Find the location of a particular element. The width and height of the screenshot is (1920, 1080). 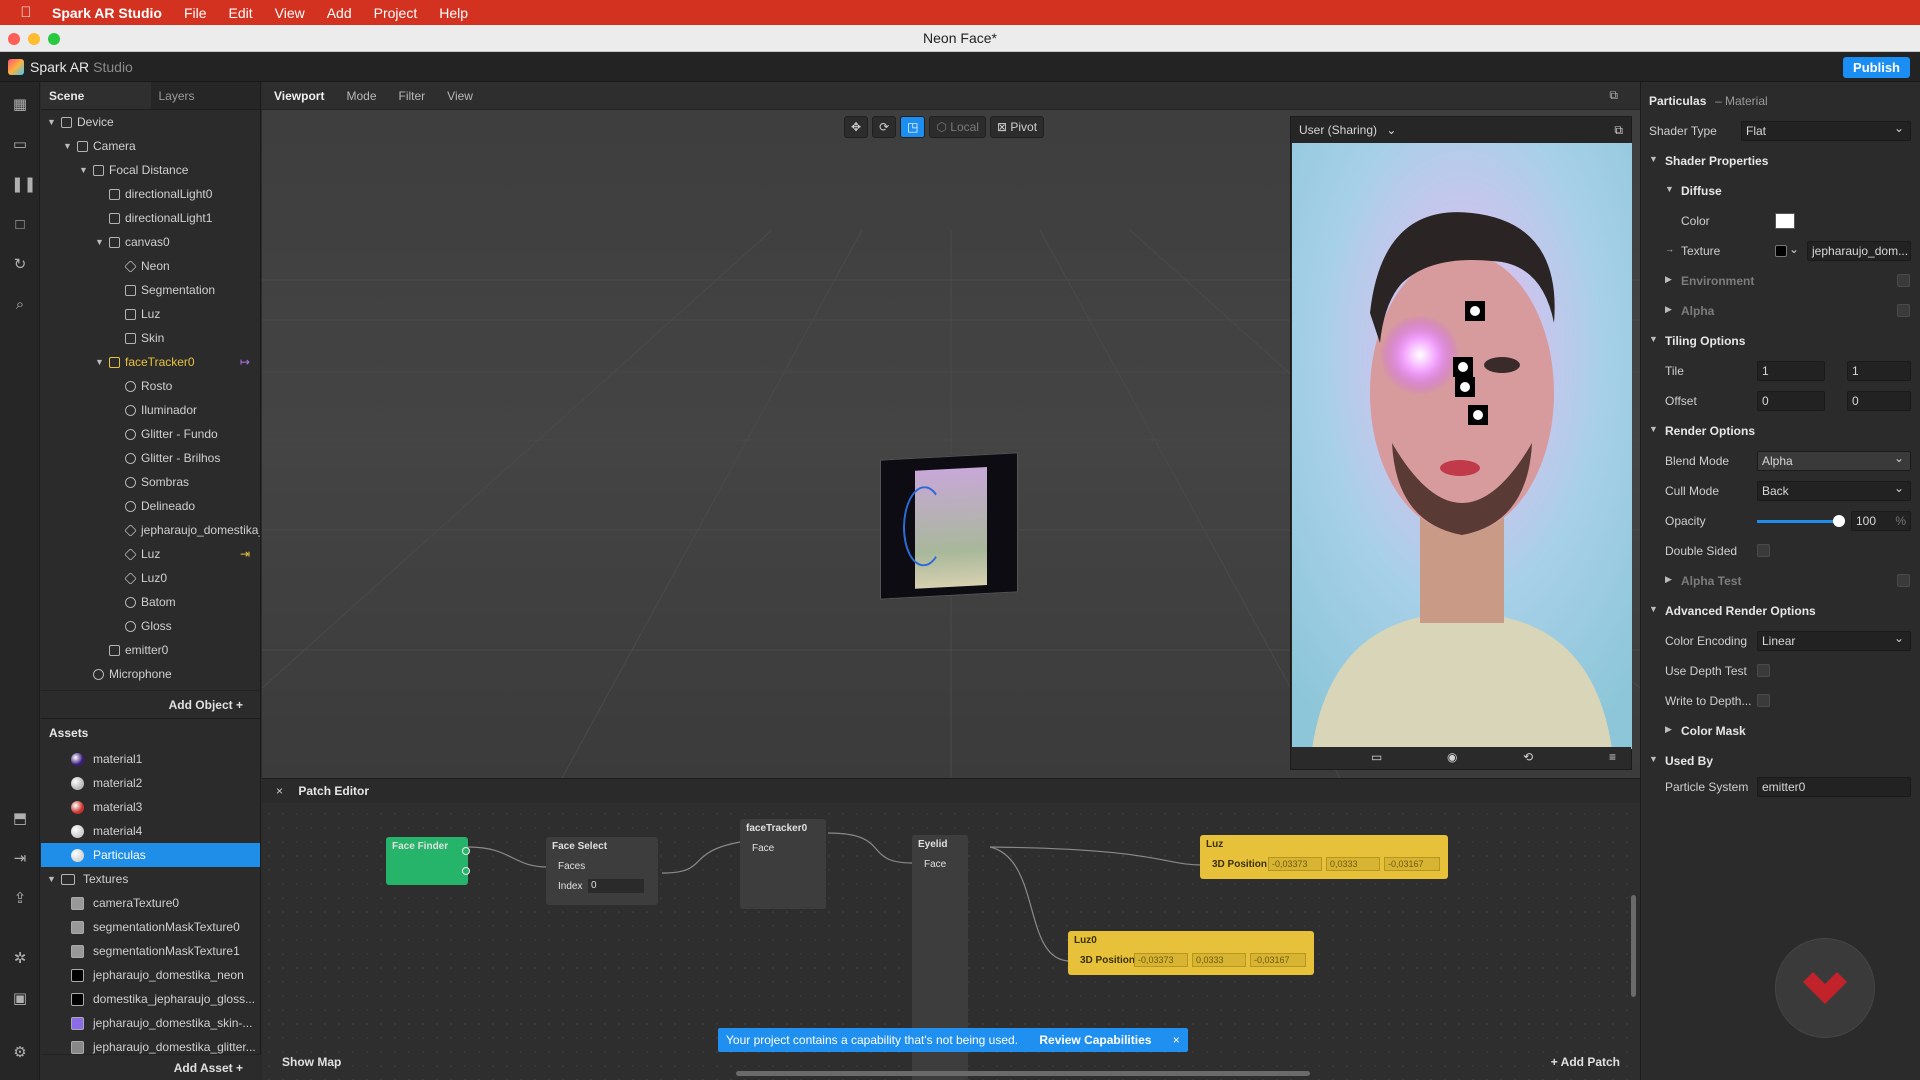

asset-texture-item: cameraTexture0 is located at coordinates (150, 903).